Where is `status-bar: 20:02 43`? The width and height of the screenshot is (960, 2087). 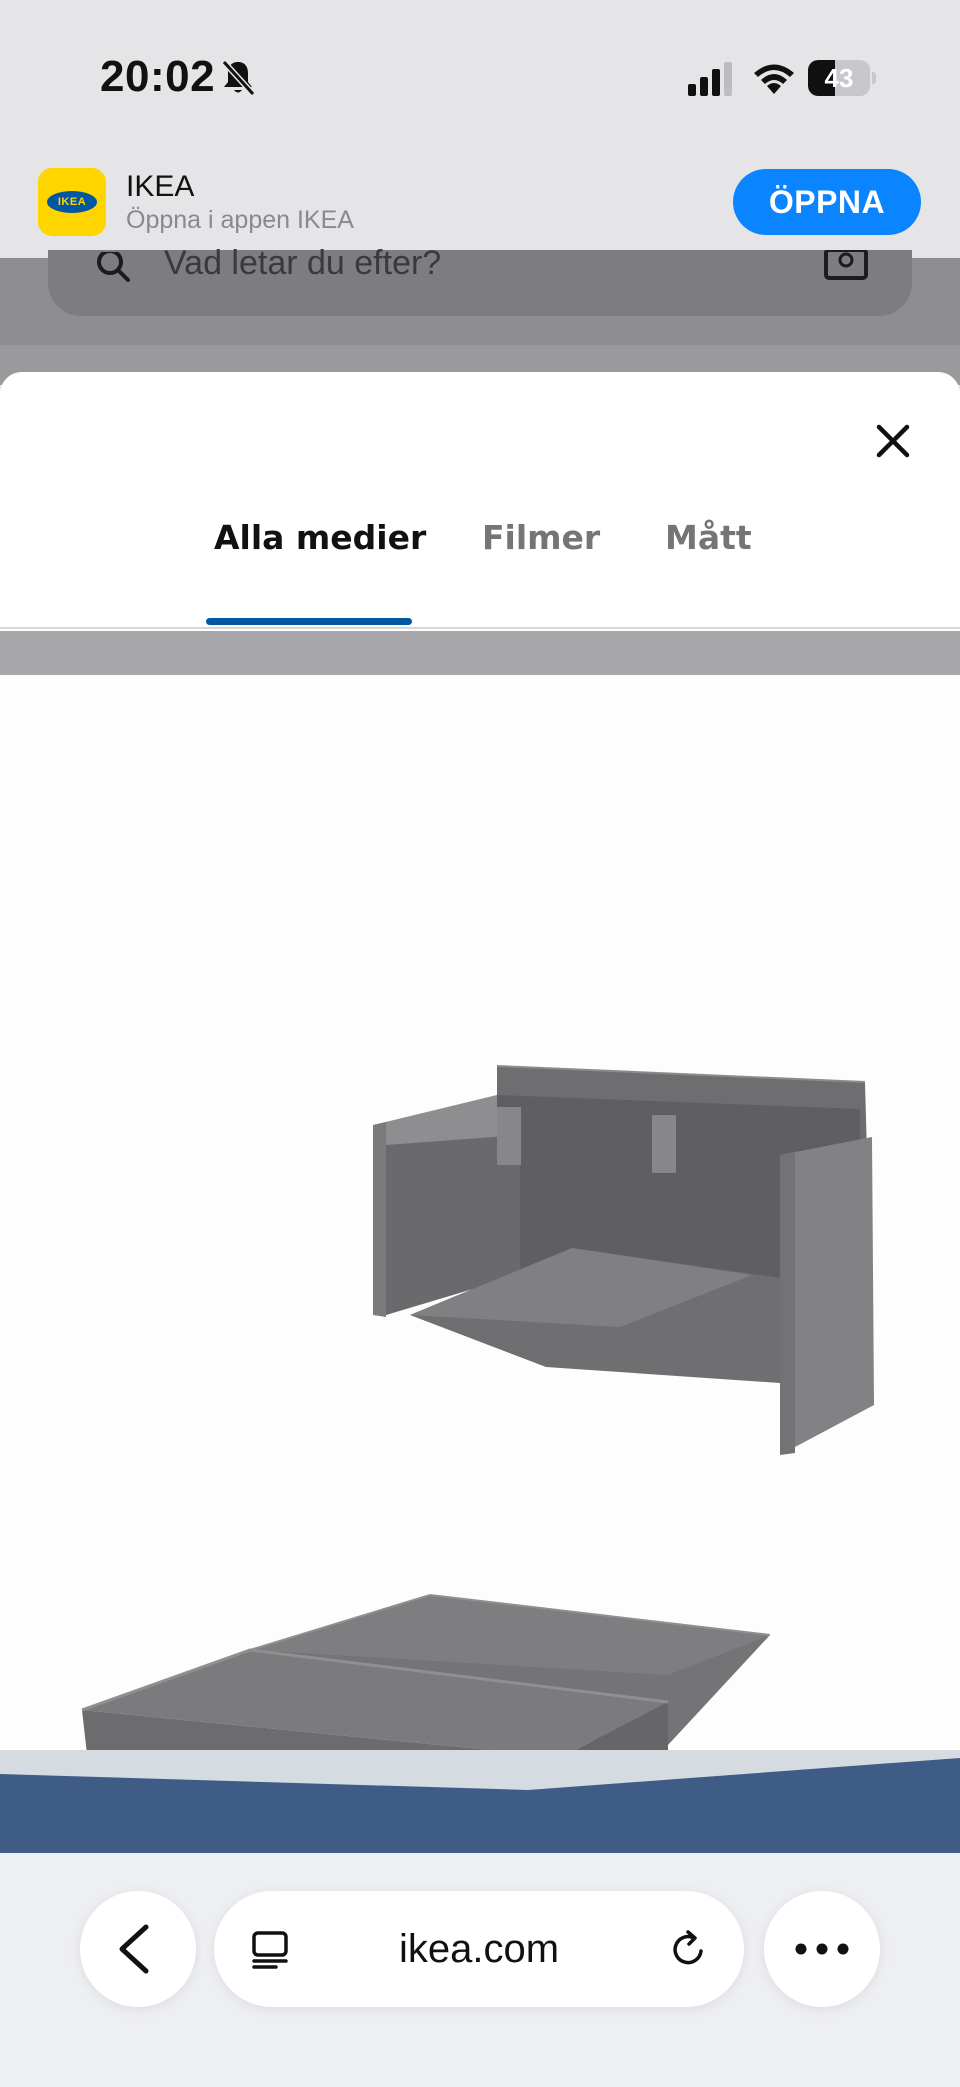 status-bar: 20:02 43 is located at coordinates (480, 75).